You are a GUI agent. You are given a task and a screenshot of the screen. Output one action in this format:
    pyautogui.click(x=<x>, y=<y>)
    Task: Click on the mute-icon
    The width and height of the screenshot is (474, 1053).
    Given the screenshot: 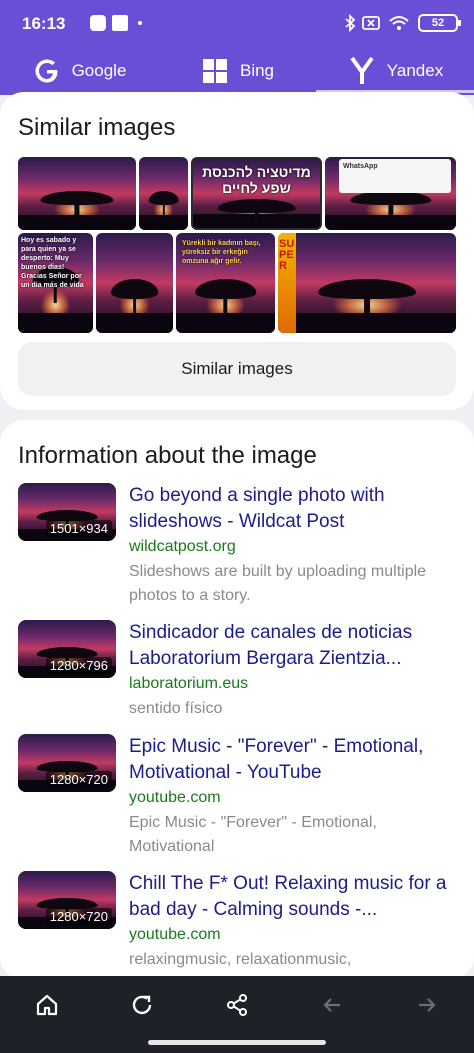 What is the action you would take?
    pyautogui.click(x=371, y=23)
    